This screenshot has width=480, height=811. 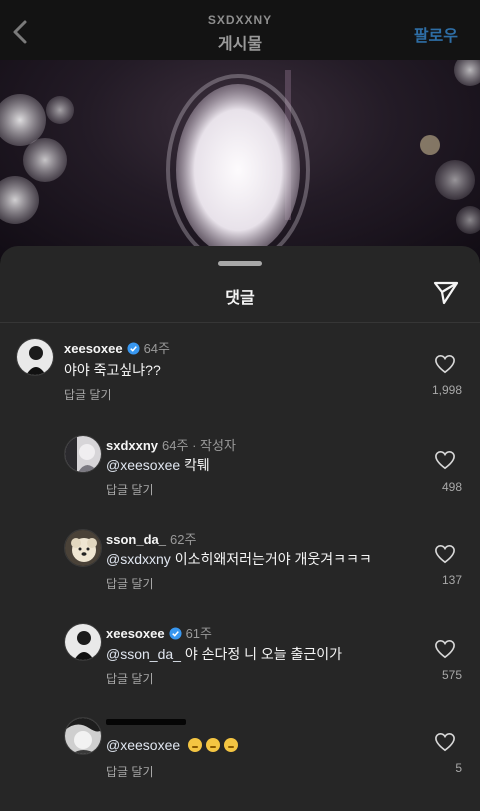 What do you see at coordinates (214, 445) in the screenshot?
I see `author-tag: · 작성자` at bounding box center [214, 445].